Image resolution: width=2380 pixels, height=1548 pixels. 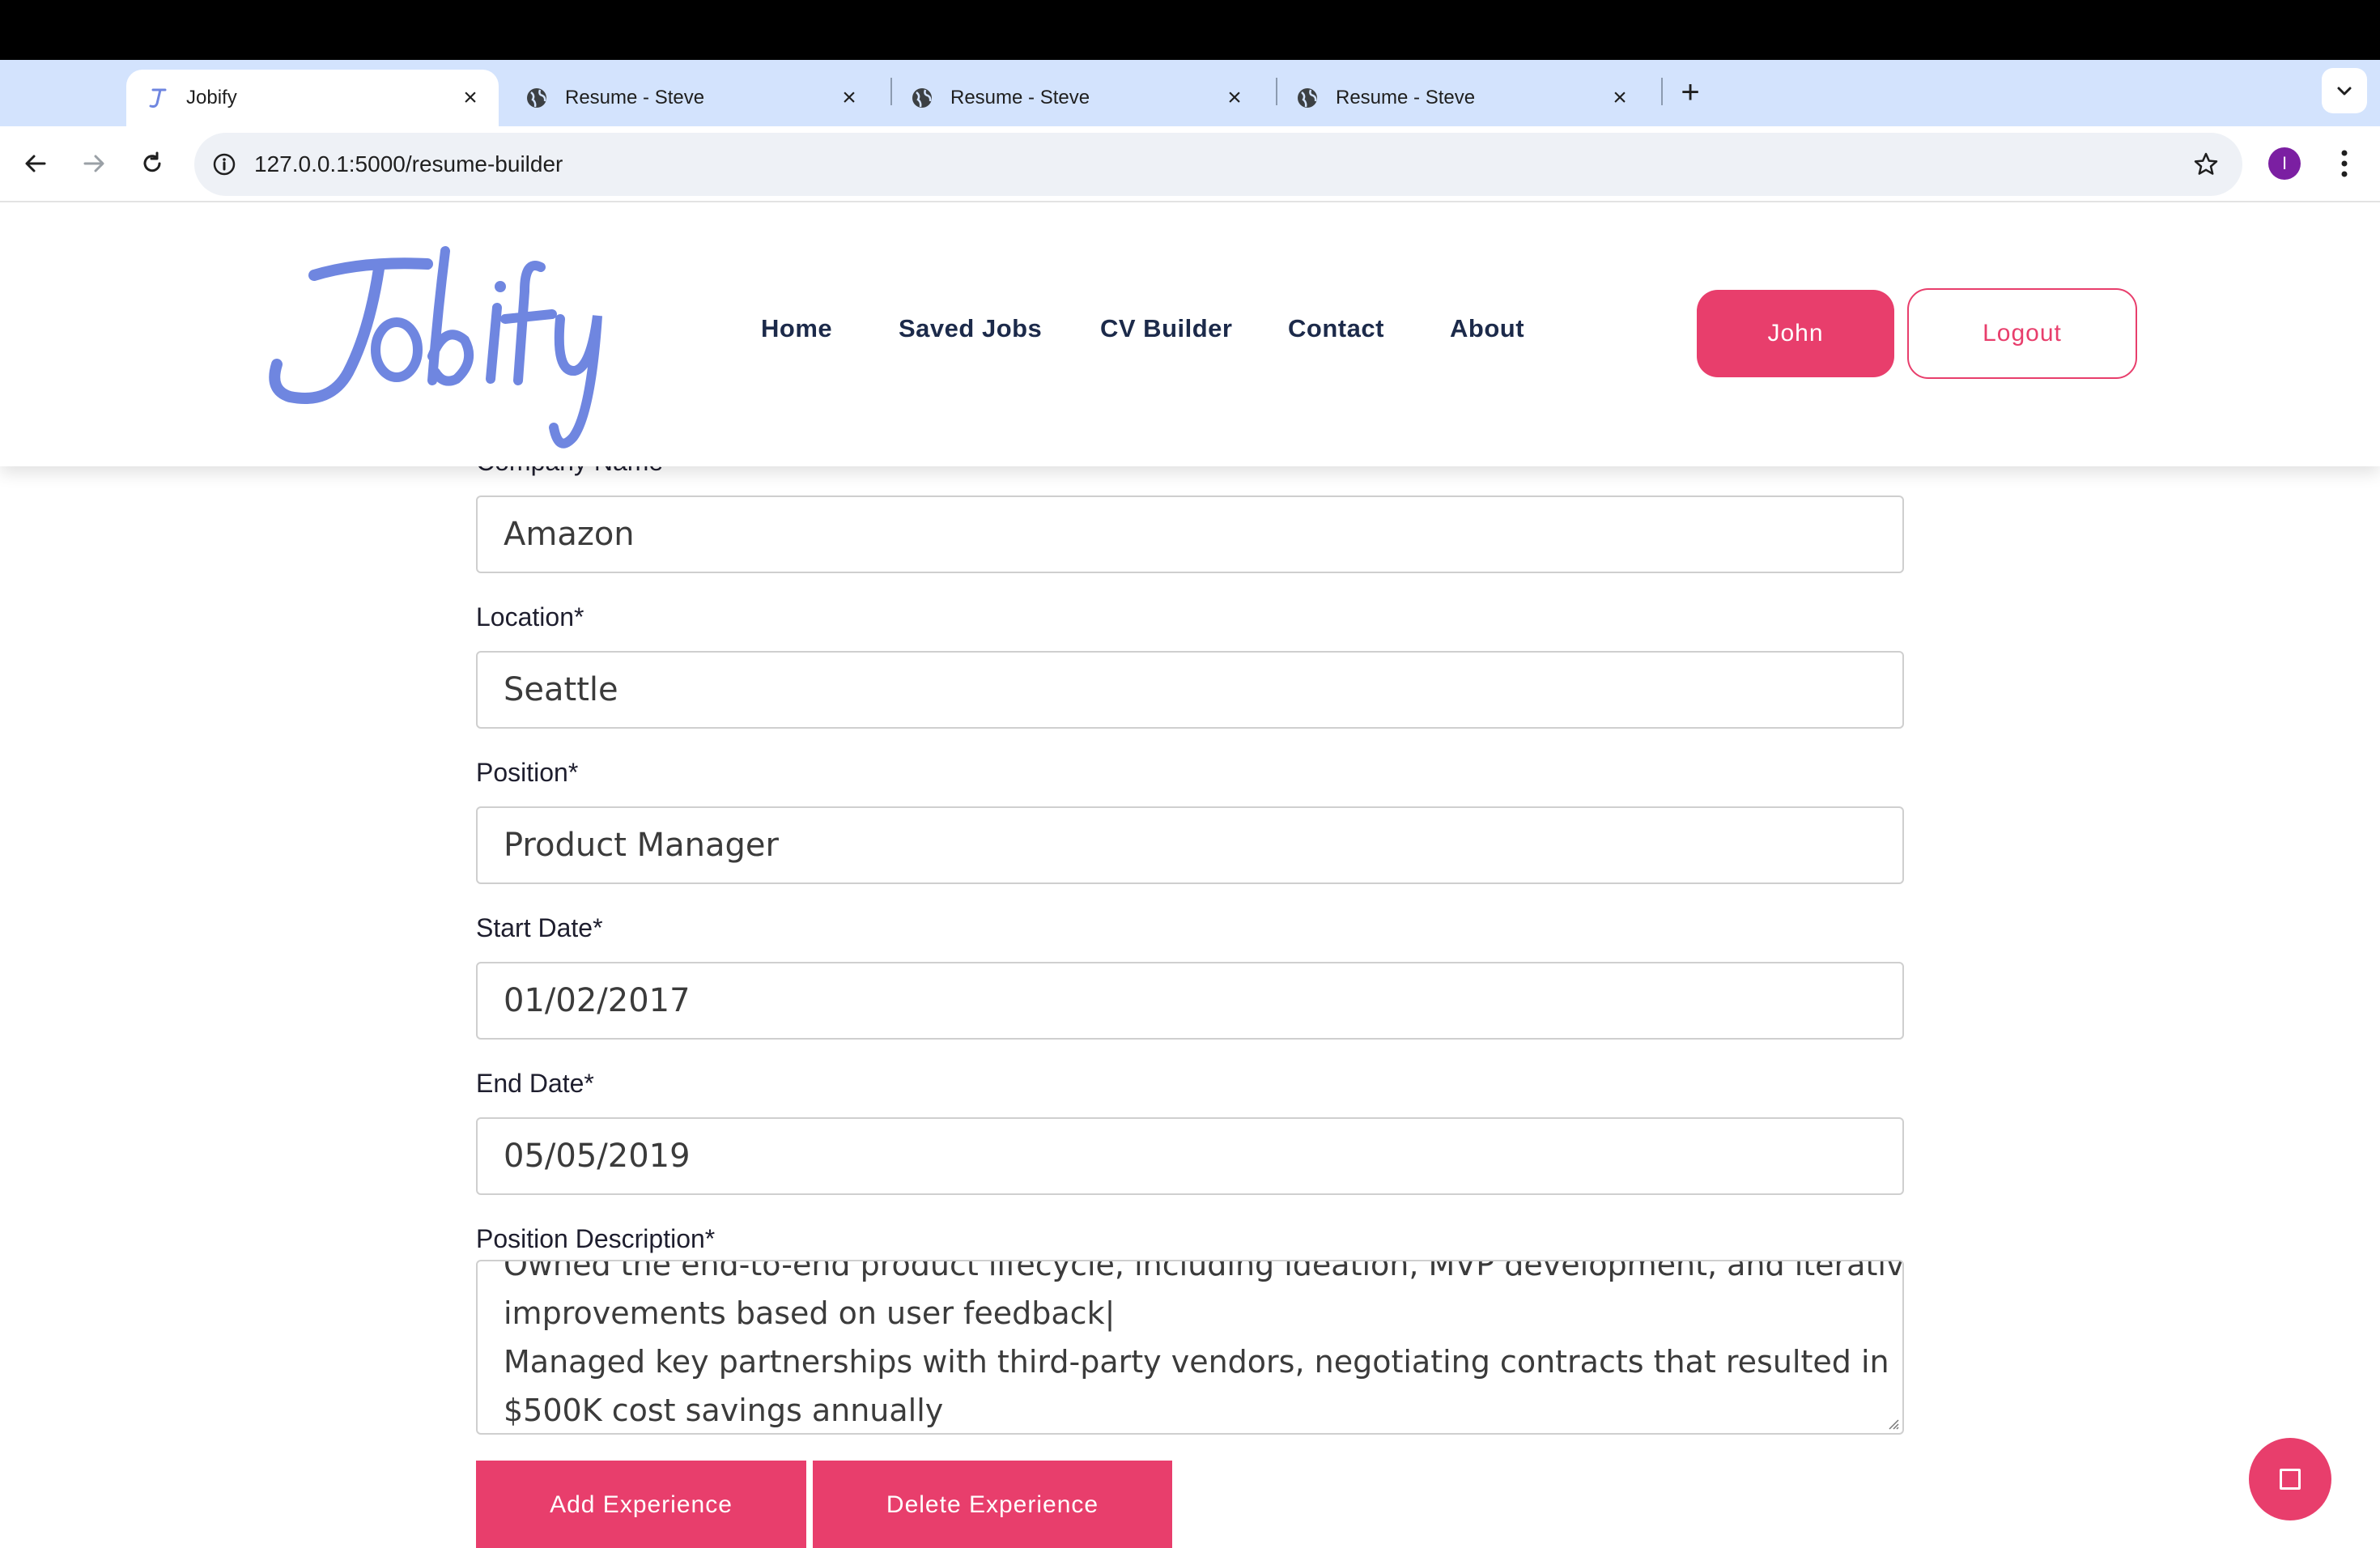 What do you see at coordinates (724, 1410) in the screenshot?
I see `description-line: $500K cost savings annually` at bounding box center [724, 1410].